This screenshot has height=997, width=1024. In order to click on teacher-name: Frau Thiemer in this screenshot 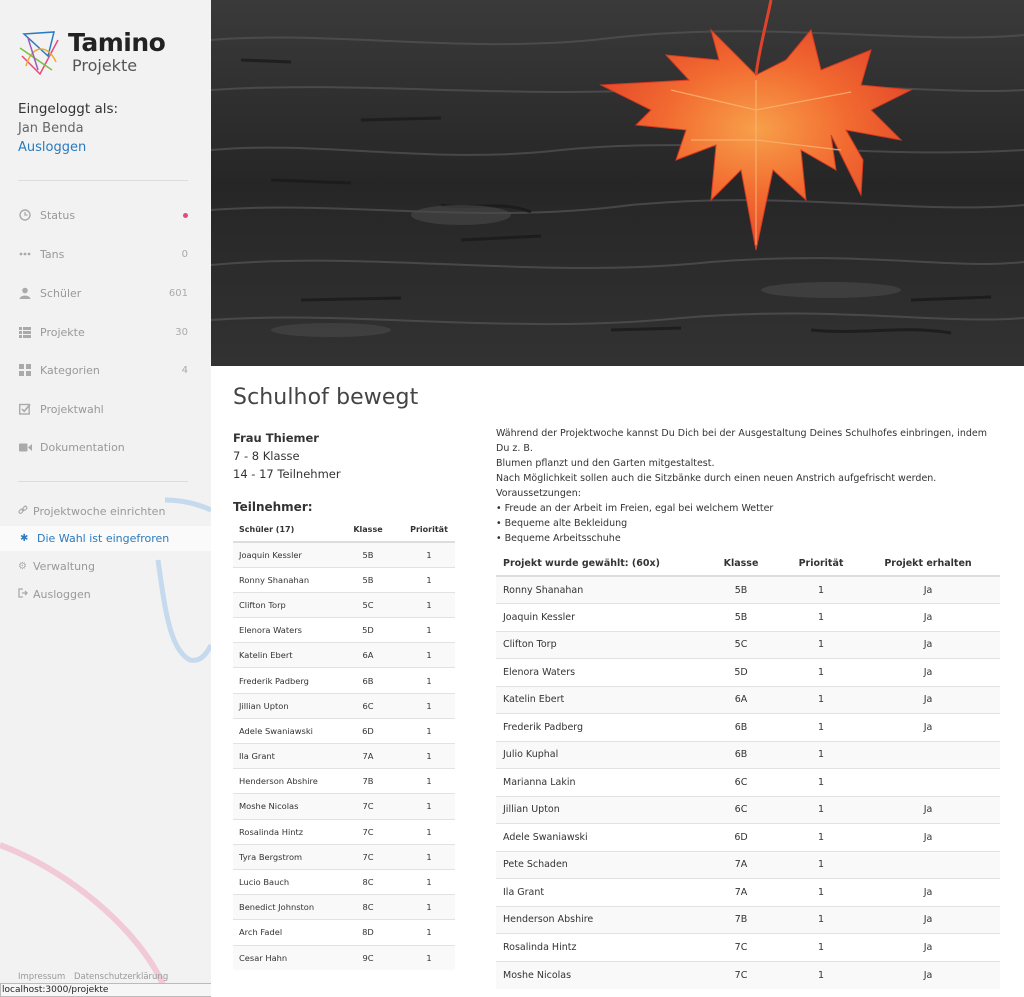, I will do `click(276, 438)`.